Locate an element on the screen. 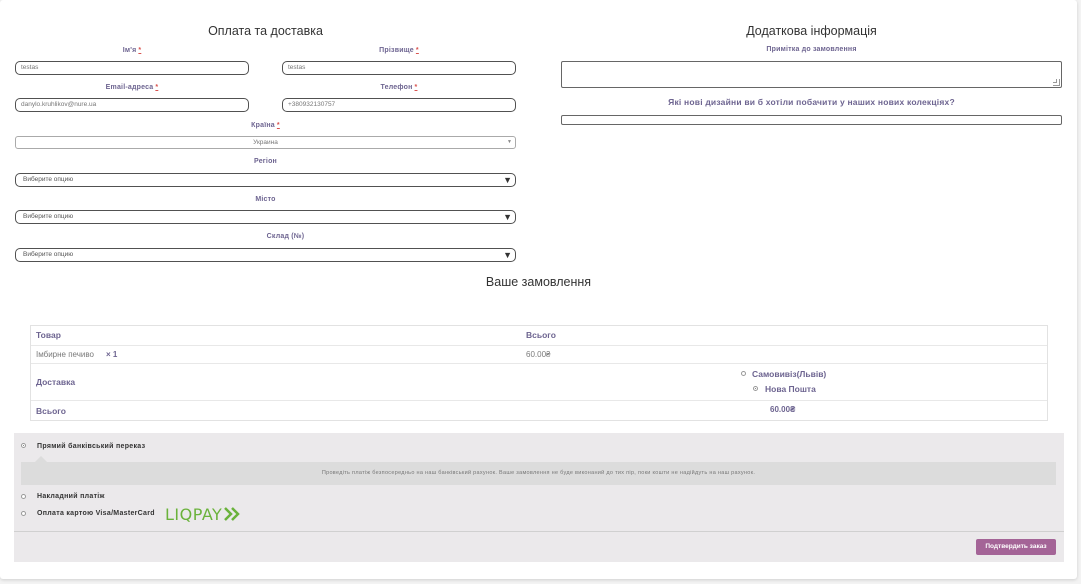 This screenshot has height=584, width=1081. design-question-input is located at coordinates (811, 120).